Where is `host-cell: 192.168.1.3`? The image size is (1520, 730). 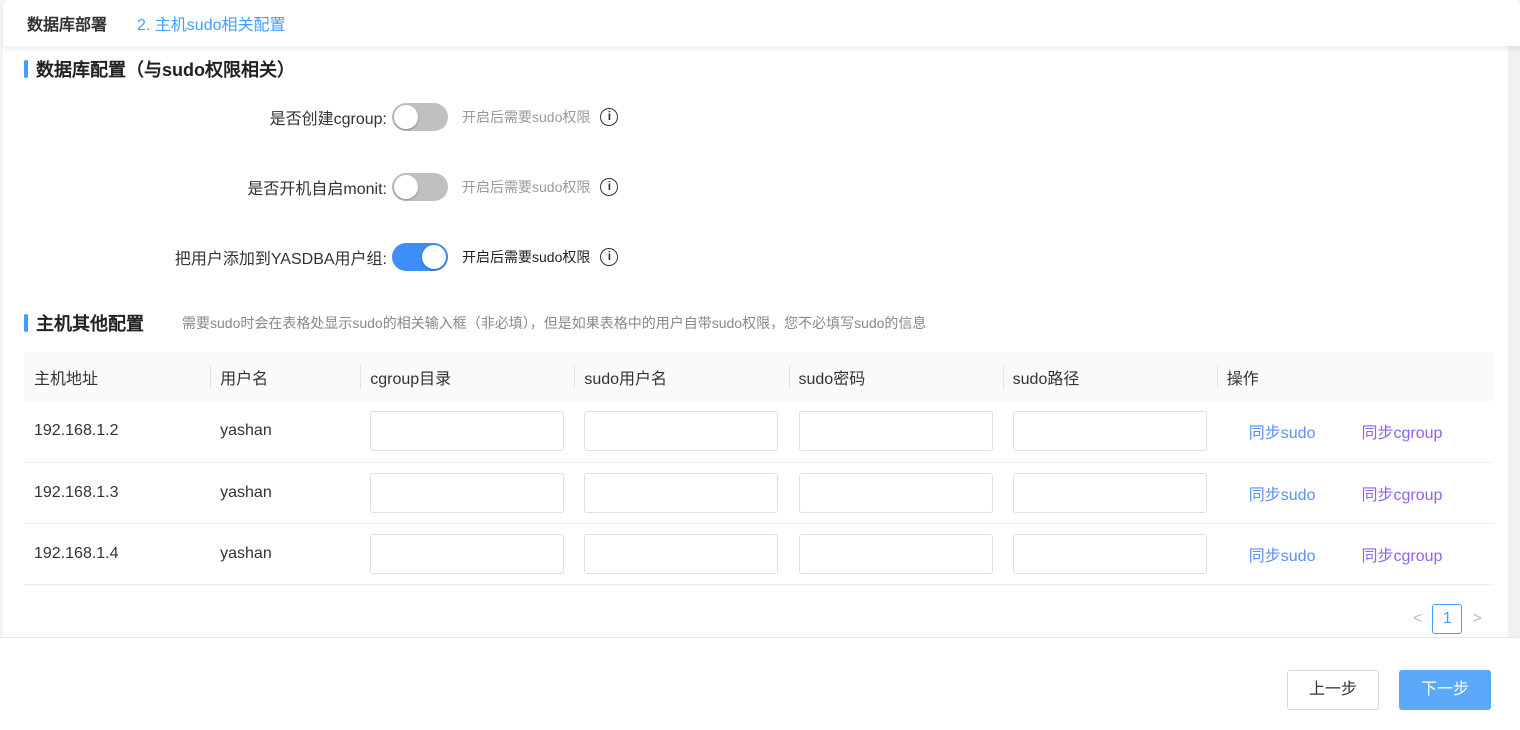
host-cell: 192.168.1.3 is located at coordinates (117, 493).